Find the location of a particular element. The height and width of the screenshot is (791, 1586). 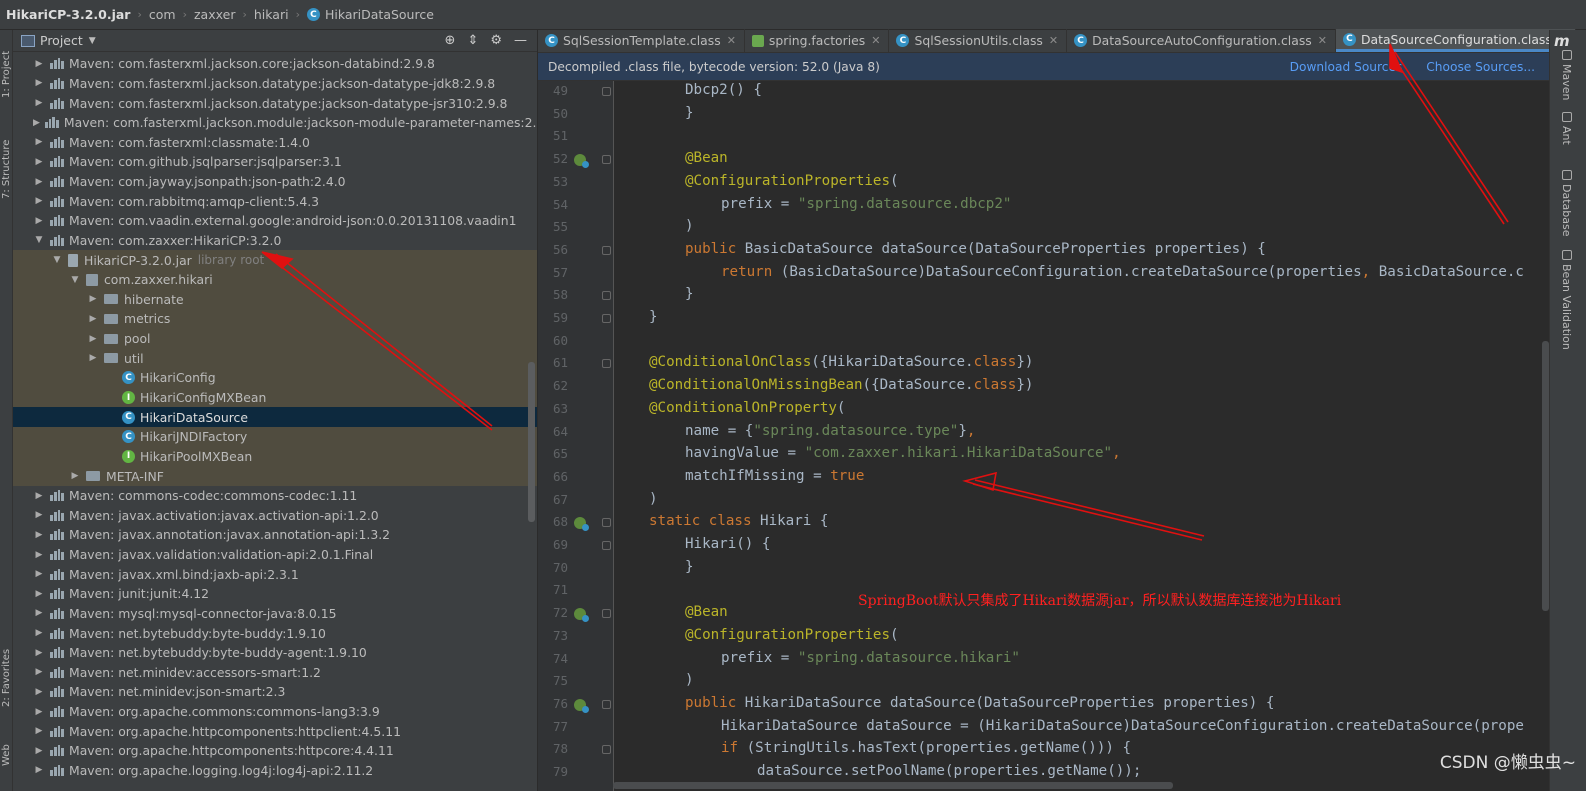

database-tool-tab: Database is located at coordinates (1566, 203).